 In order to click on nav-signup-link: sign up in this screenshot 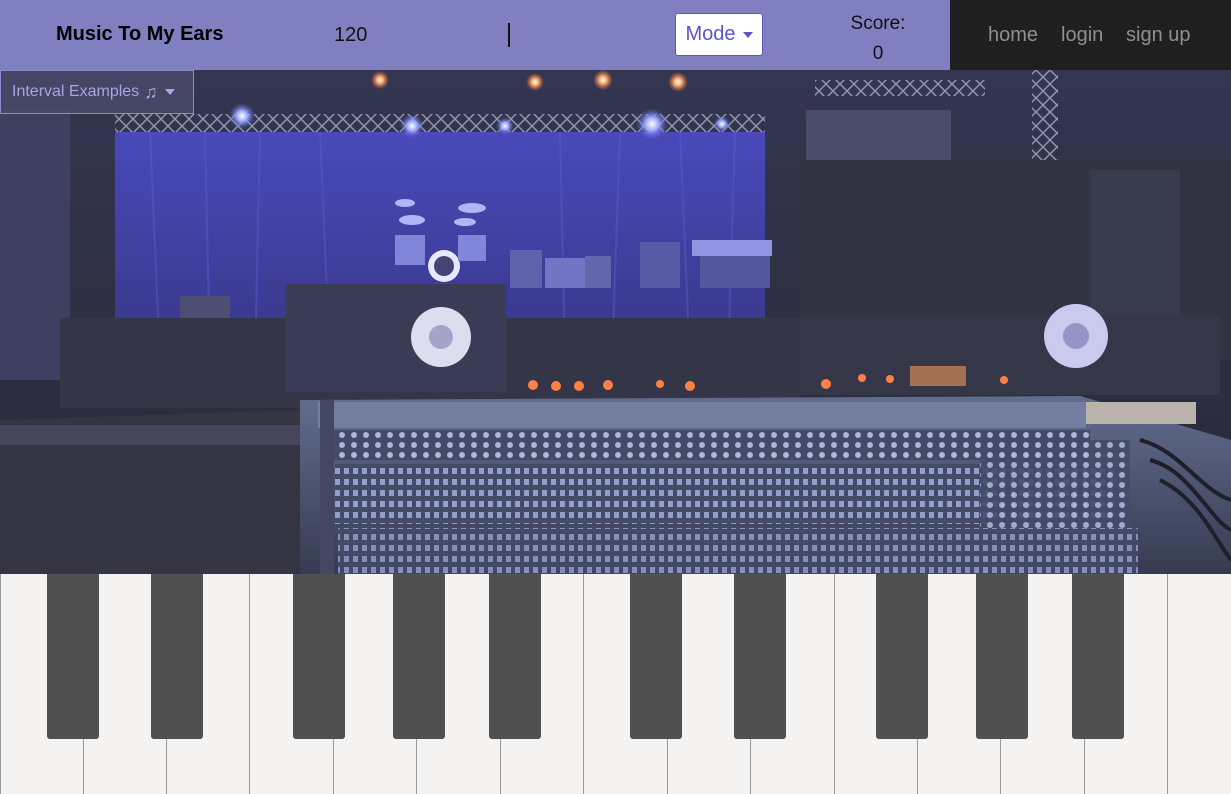, I will do `click(1158, 35)`.